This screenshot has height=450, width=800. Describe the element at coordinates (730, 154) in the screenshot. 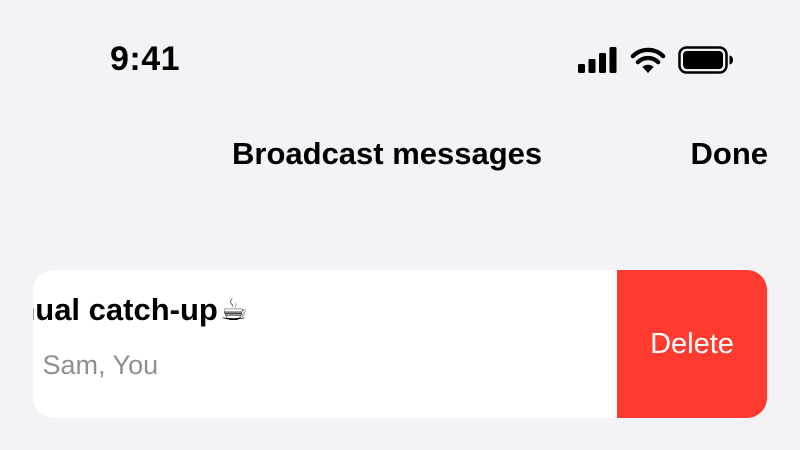

I see `done-button: Done` at that location.